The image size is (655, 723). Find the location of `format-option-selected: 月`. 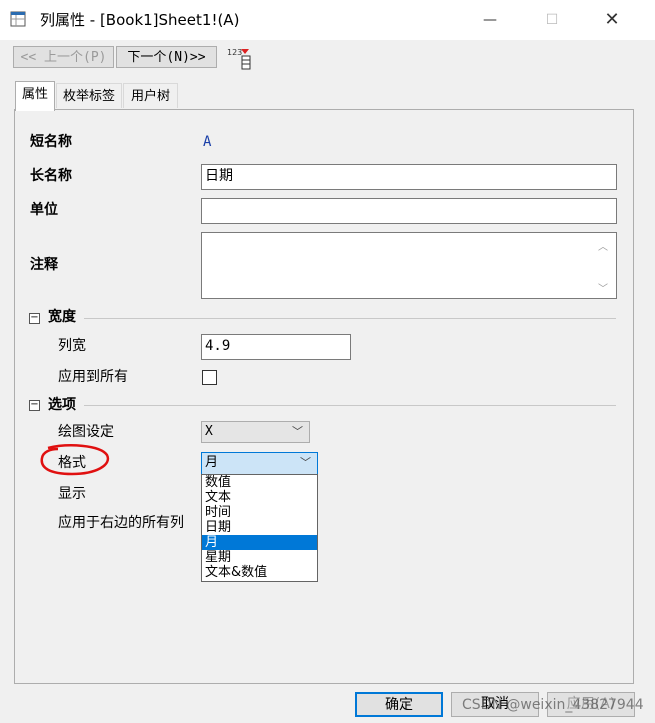

format-option-selected: 月 is located at coordinates (259, 542).